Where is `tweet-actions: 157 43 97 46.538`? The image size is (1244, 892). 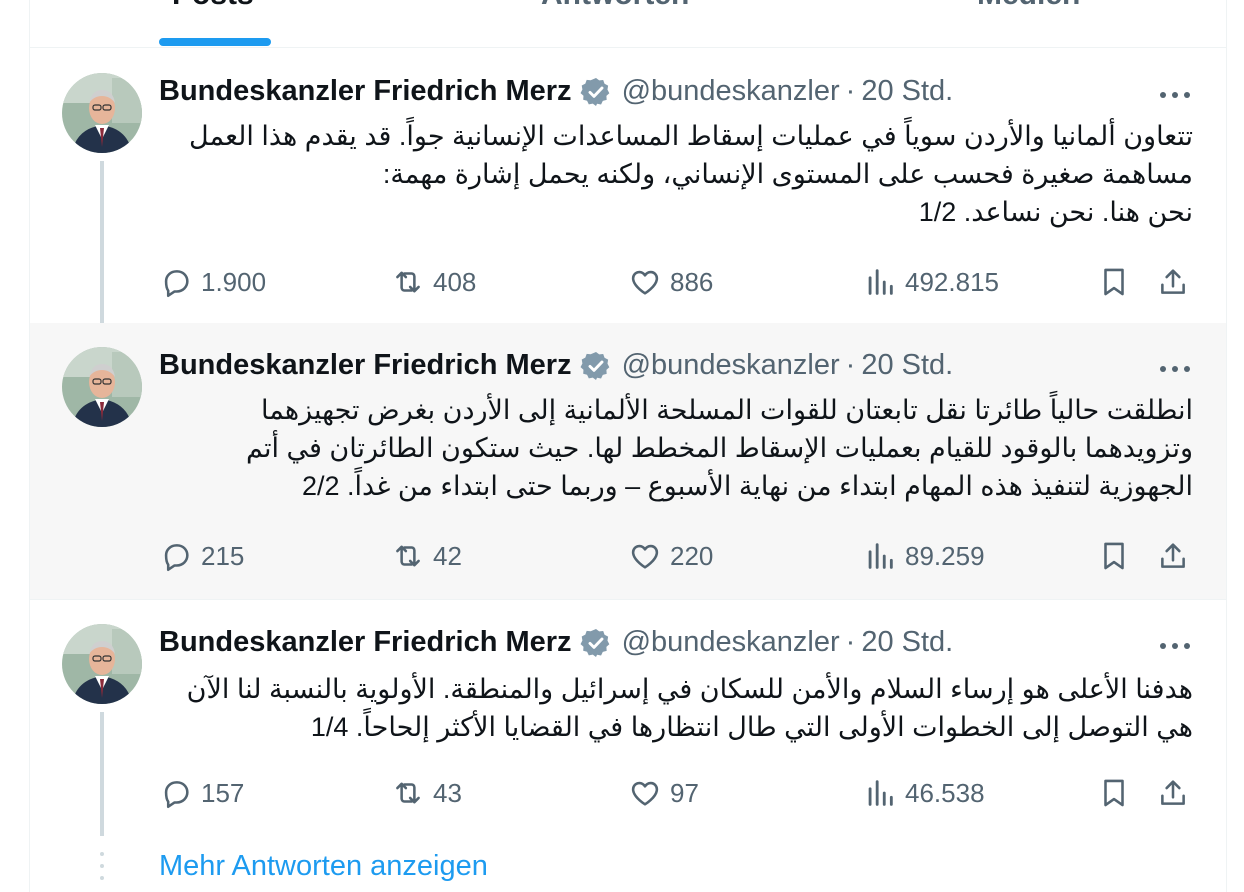 tweet-actions: 157 43 97 46.538 is located at coordinates (676, 793).